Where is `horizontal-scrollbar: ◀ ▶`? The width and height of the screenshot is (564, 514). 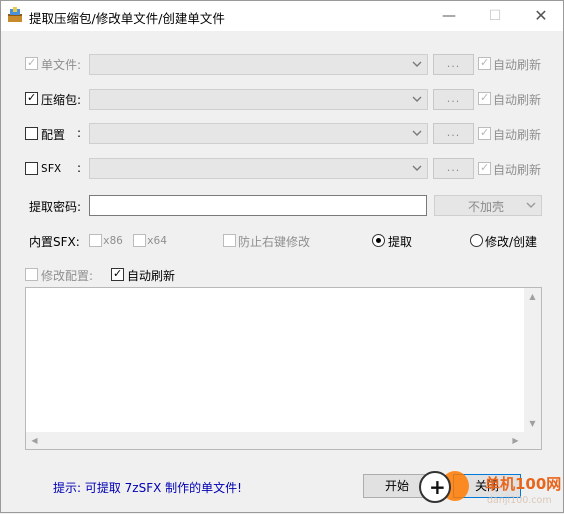
horizontal-scrollbar: ◀ ▶ is located at coordinates (275, 440).